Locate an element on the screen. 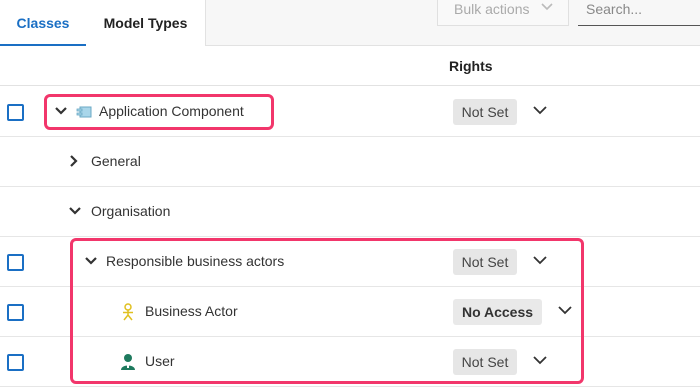  rights-column-header: Rights is located at coordinates (471, 66).